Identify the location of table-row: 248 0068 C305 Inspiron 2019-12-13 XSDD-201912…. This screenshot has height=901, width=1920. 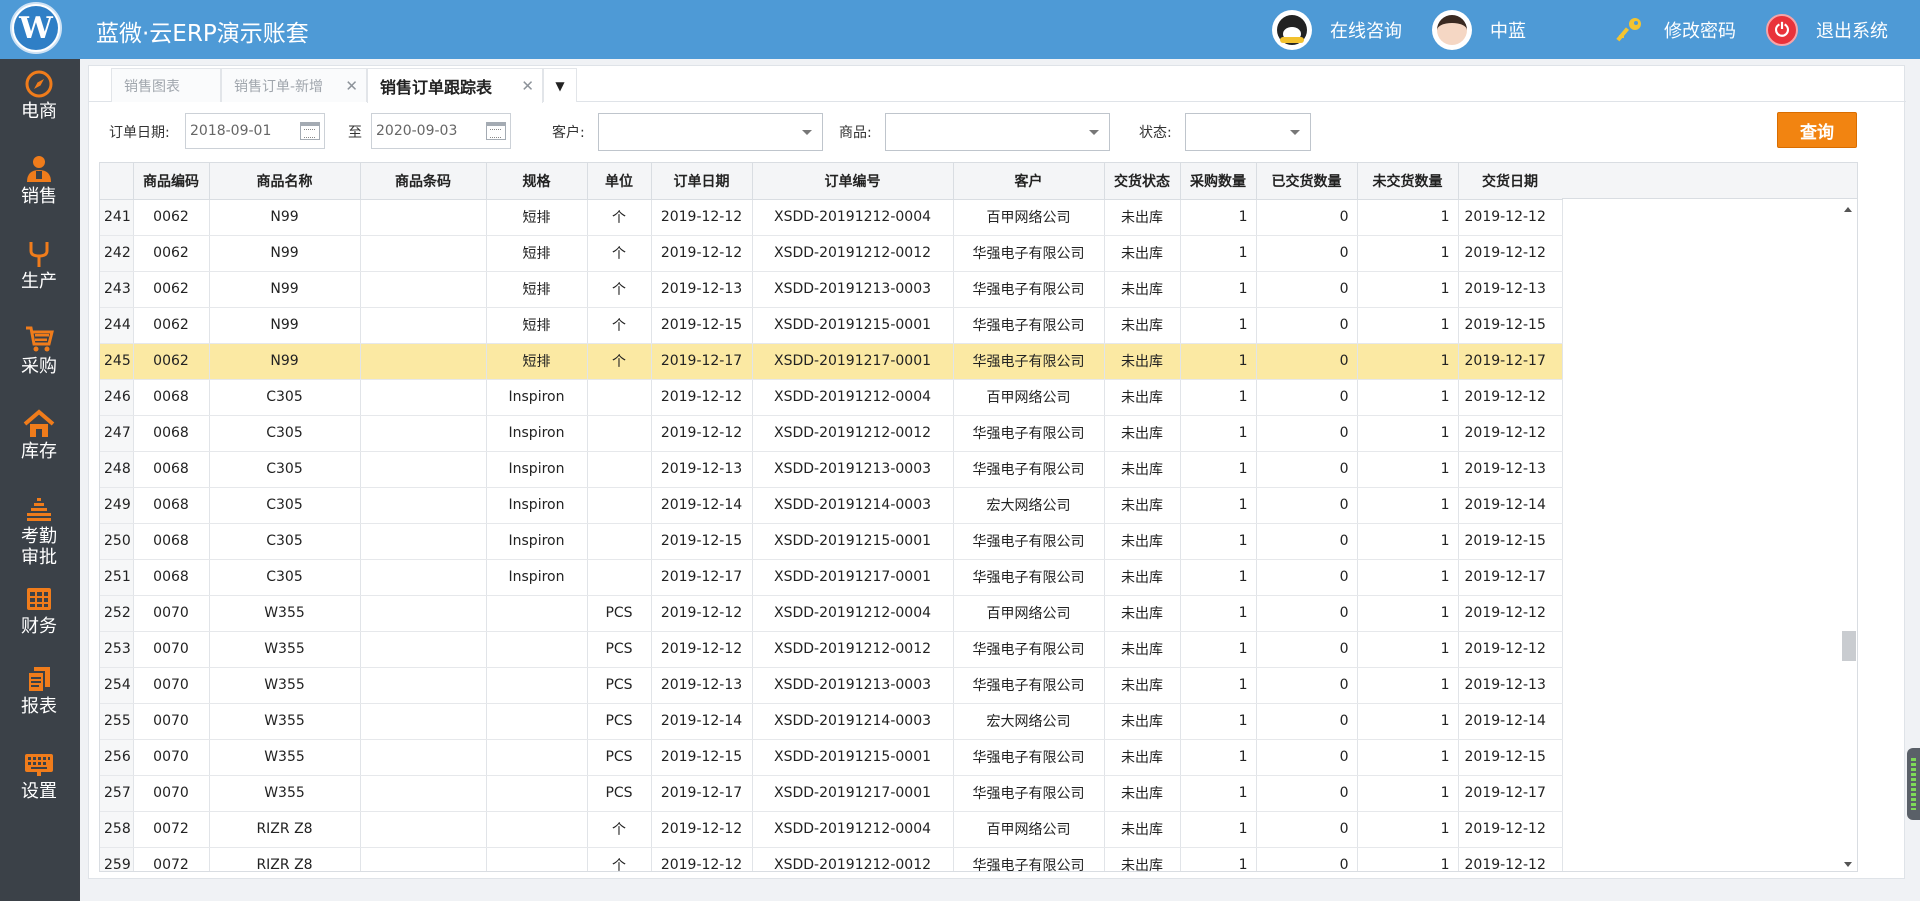
(831, 469).